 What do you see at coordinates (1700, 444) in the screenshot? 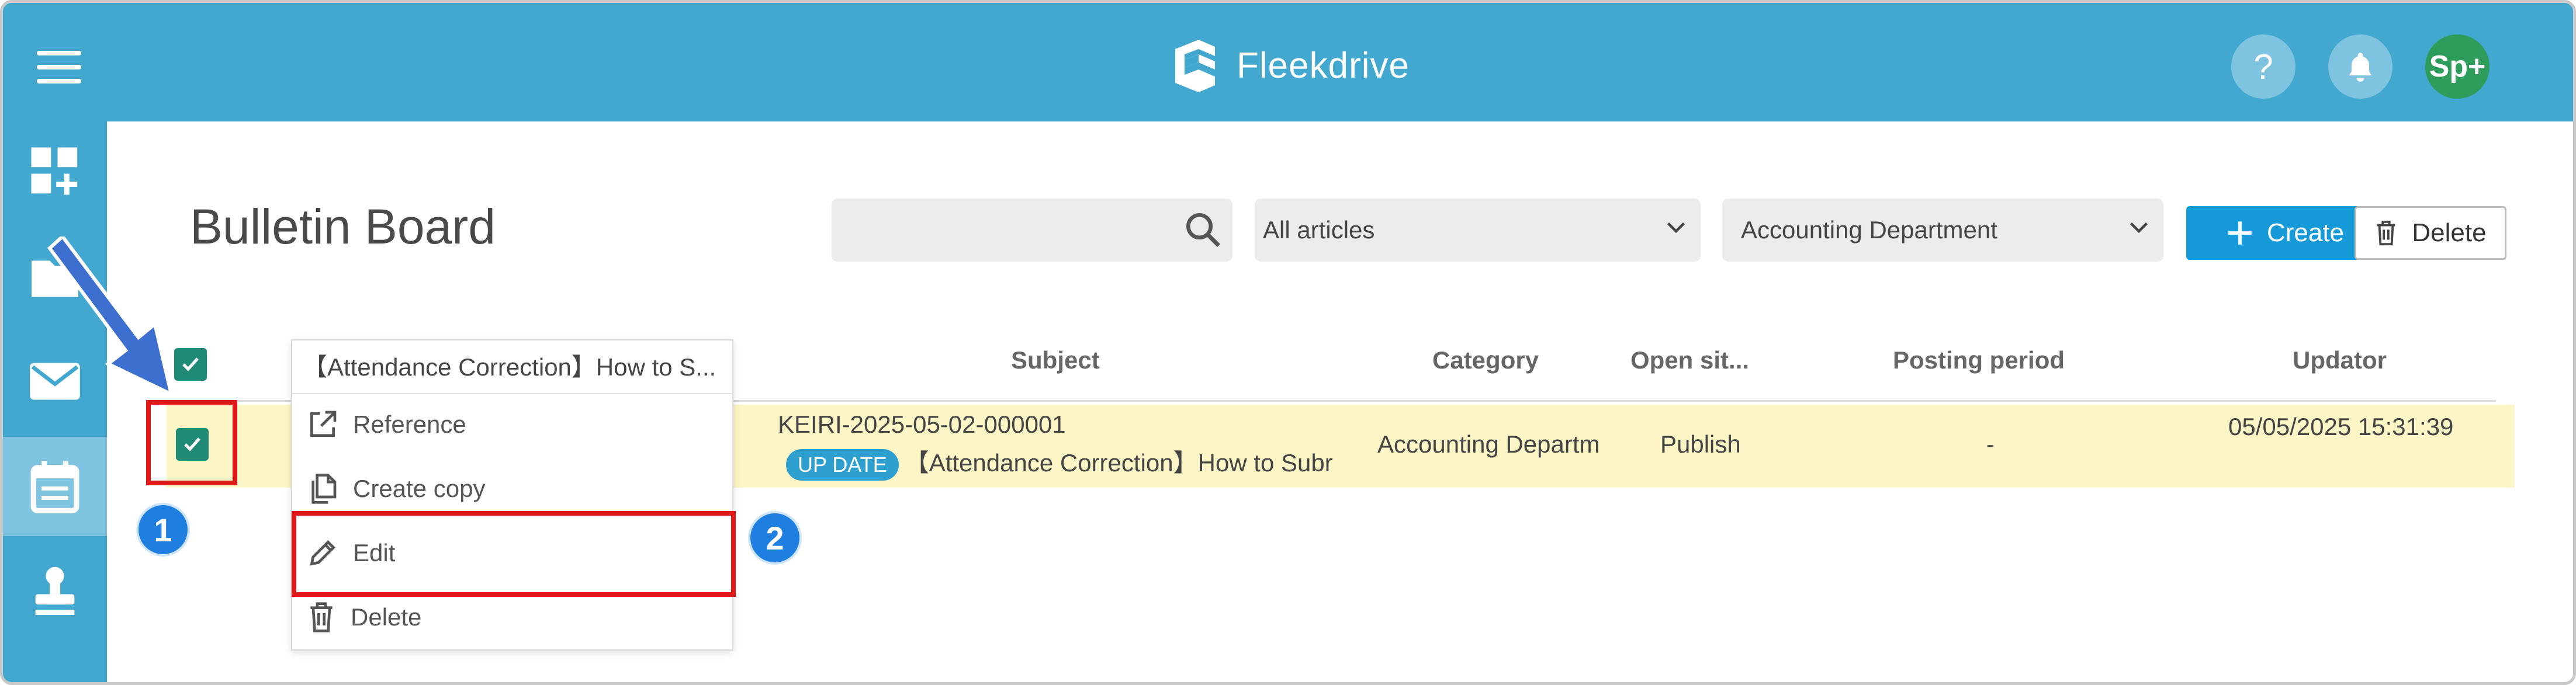
I see `row-open-site: Publish` at bounding box center [1700, 444].